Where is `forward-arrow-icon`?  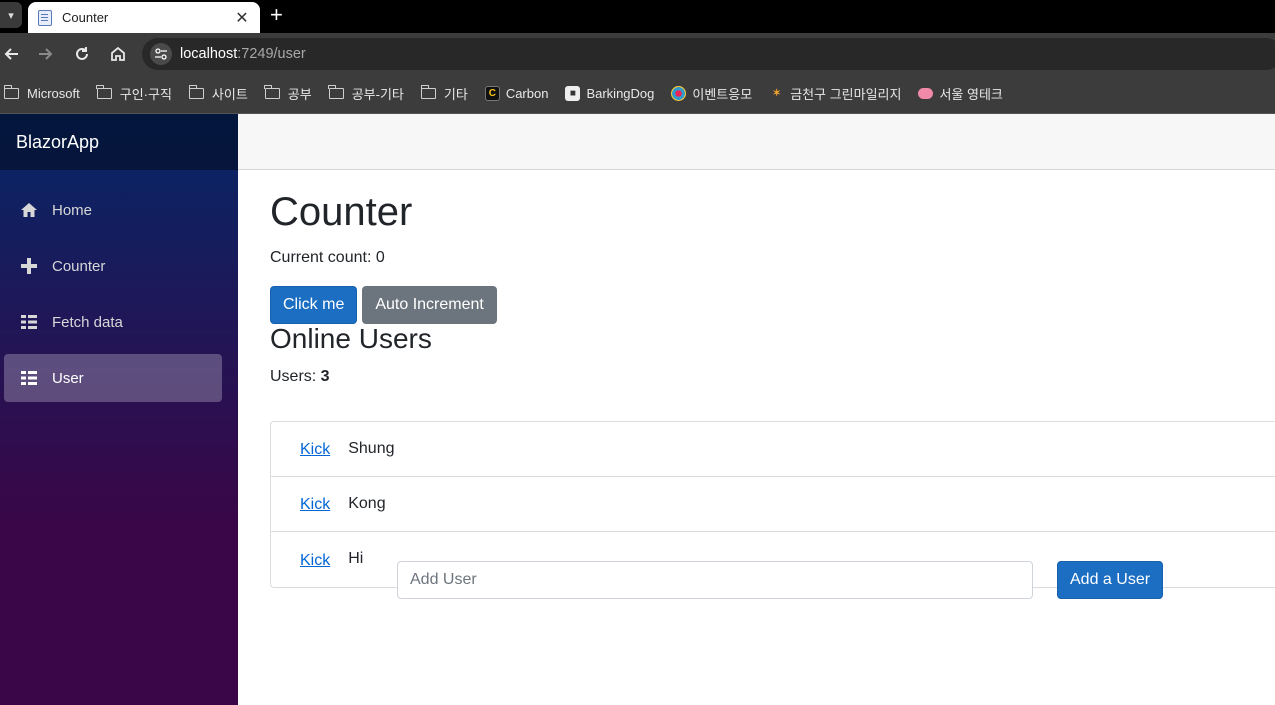
forward-arrow-icon is located at coordinates (45, 54).